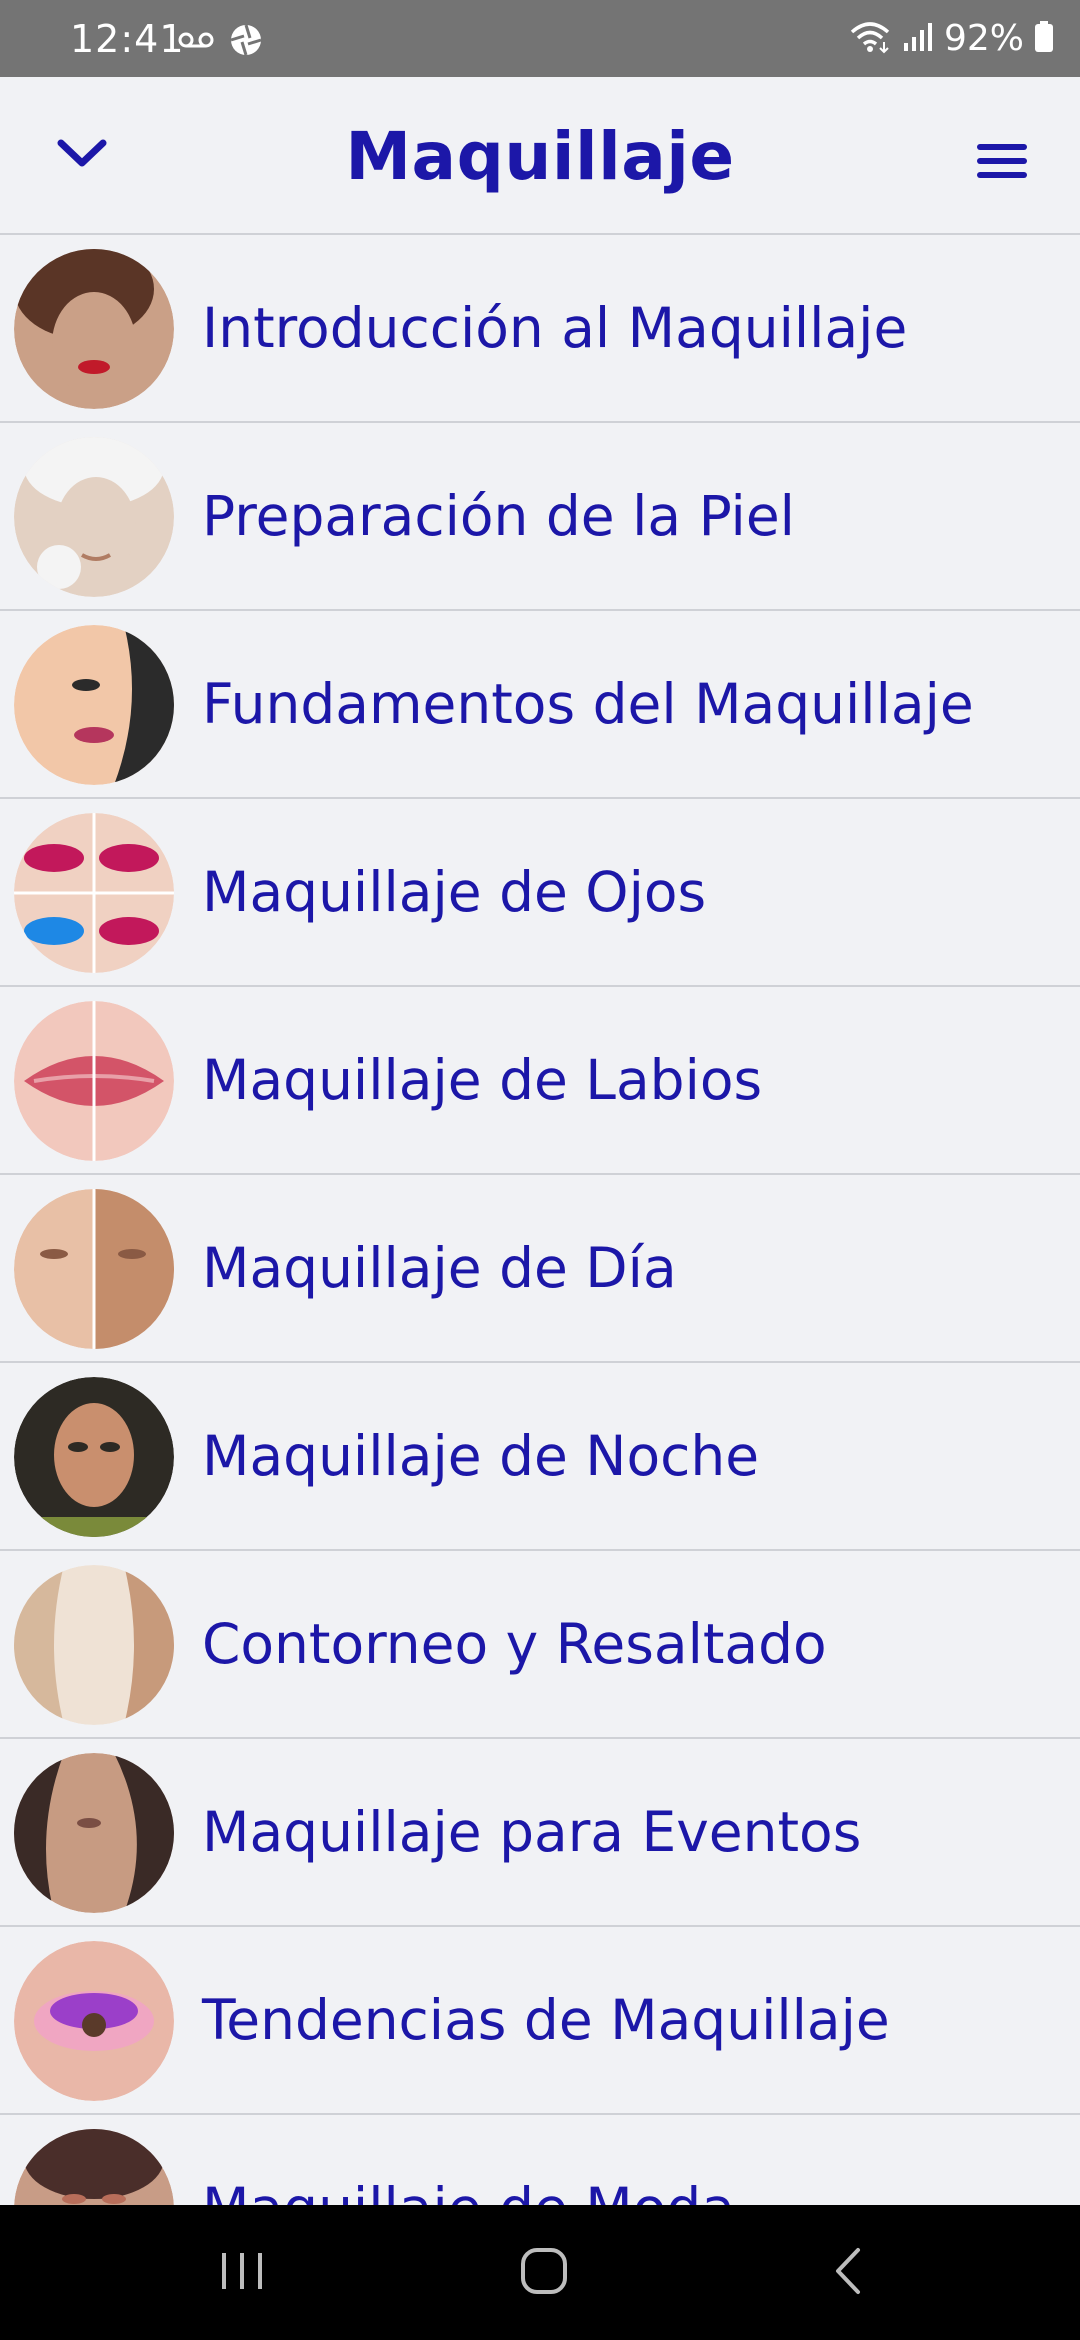  I want to click on list-item: Fundamentos del Maquillaje, so click(540, 705).